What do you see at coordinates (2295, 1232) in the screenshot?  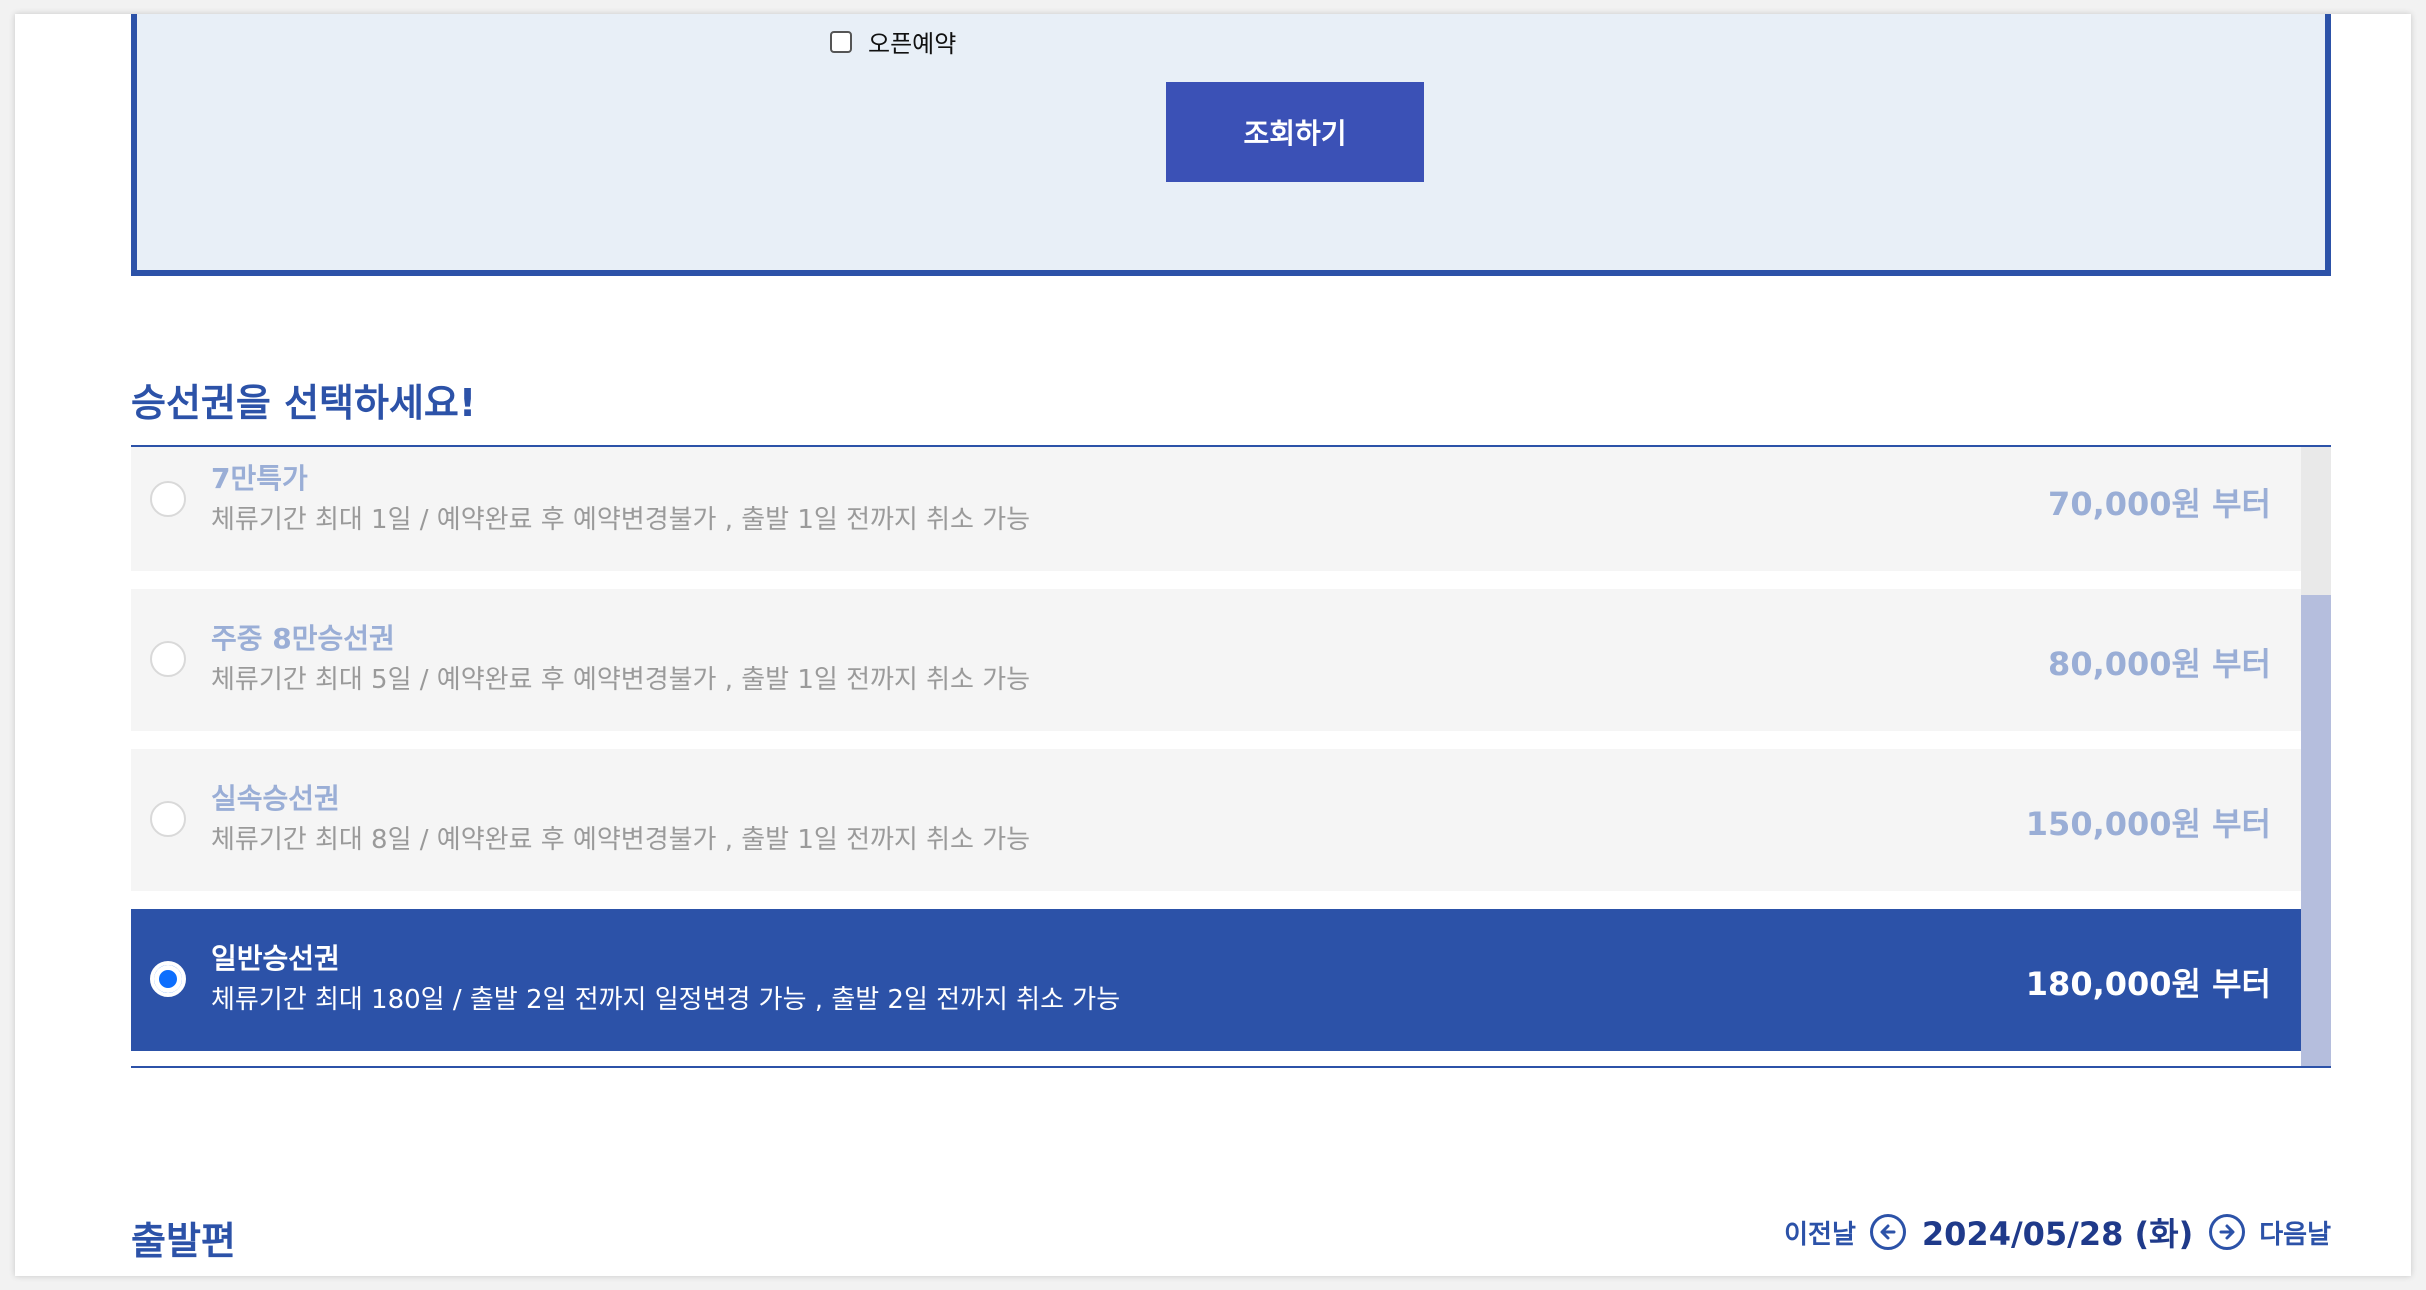 I see `next-day-link: 다음날` at bounding box center [2295, 1232].